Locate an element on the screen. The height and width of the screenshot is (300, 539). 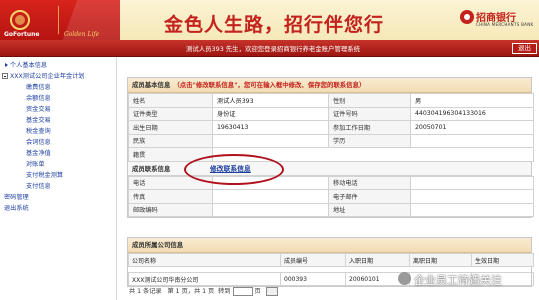
company-info-title: 成员所属公司信息 is located at coordinates (158, 245).